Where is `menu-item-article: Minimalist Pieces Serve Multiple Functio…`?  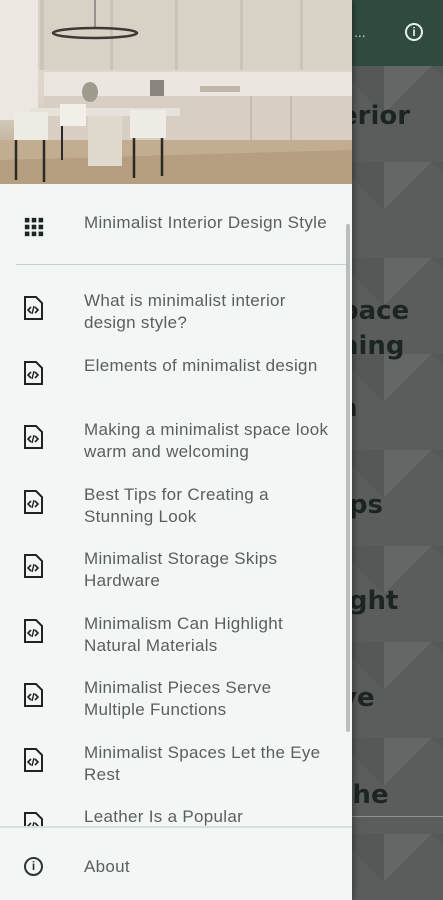 menu-item-article: Minimalist Pieces Serve Multiple Functio… is located at coordinates (176, 697).